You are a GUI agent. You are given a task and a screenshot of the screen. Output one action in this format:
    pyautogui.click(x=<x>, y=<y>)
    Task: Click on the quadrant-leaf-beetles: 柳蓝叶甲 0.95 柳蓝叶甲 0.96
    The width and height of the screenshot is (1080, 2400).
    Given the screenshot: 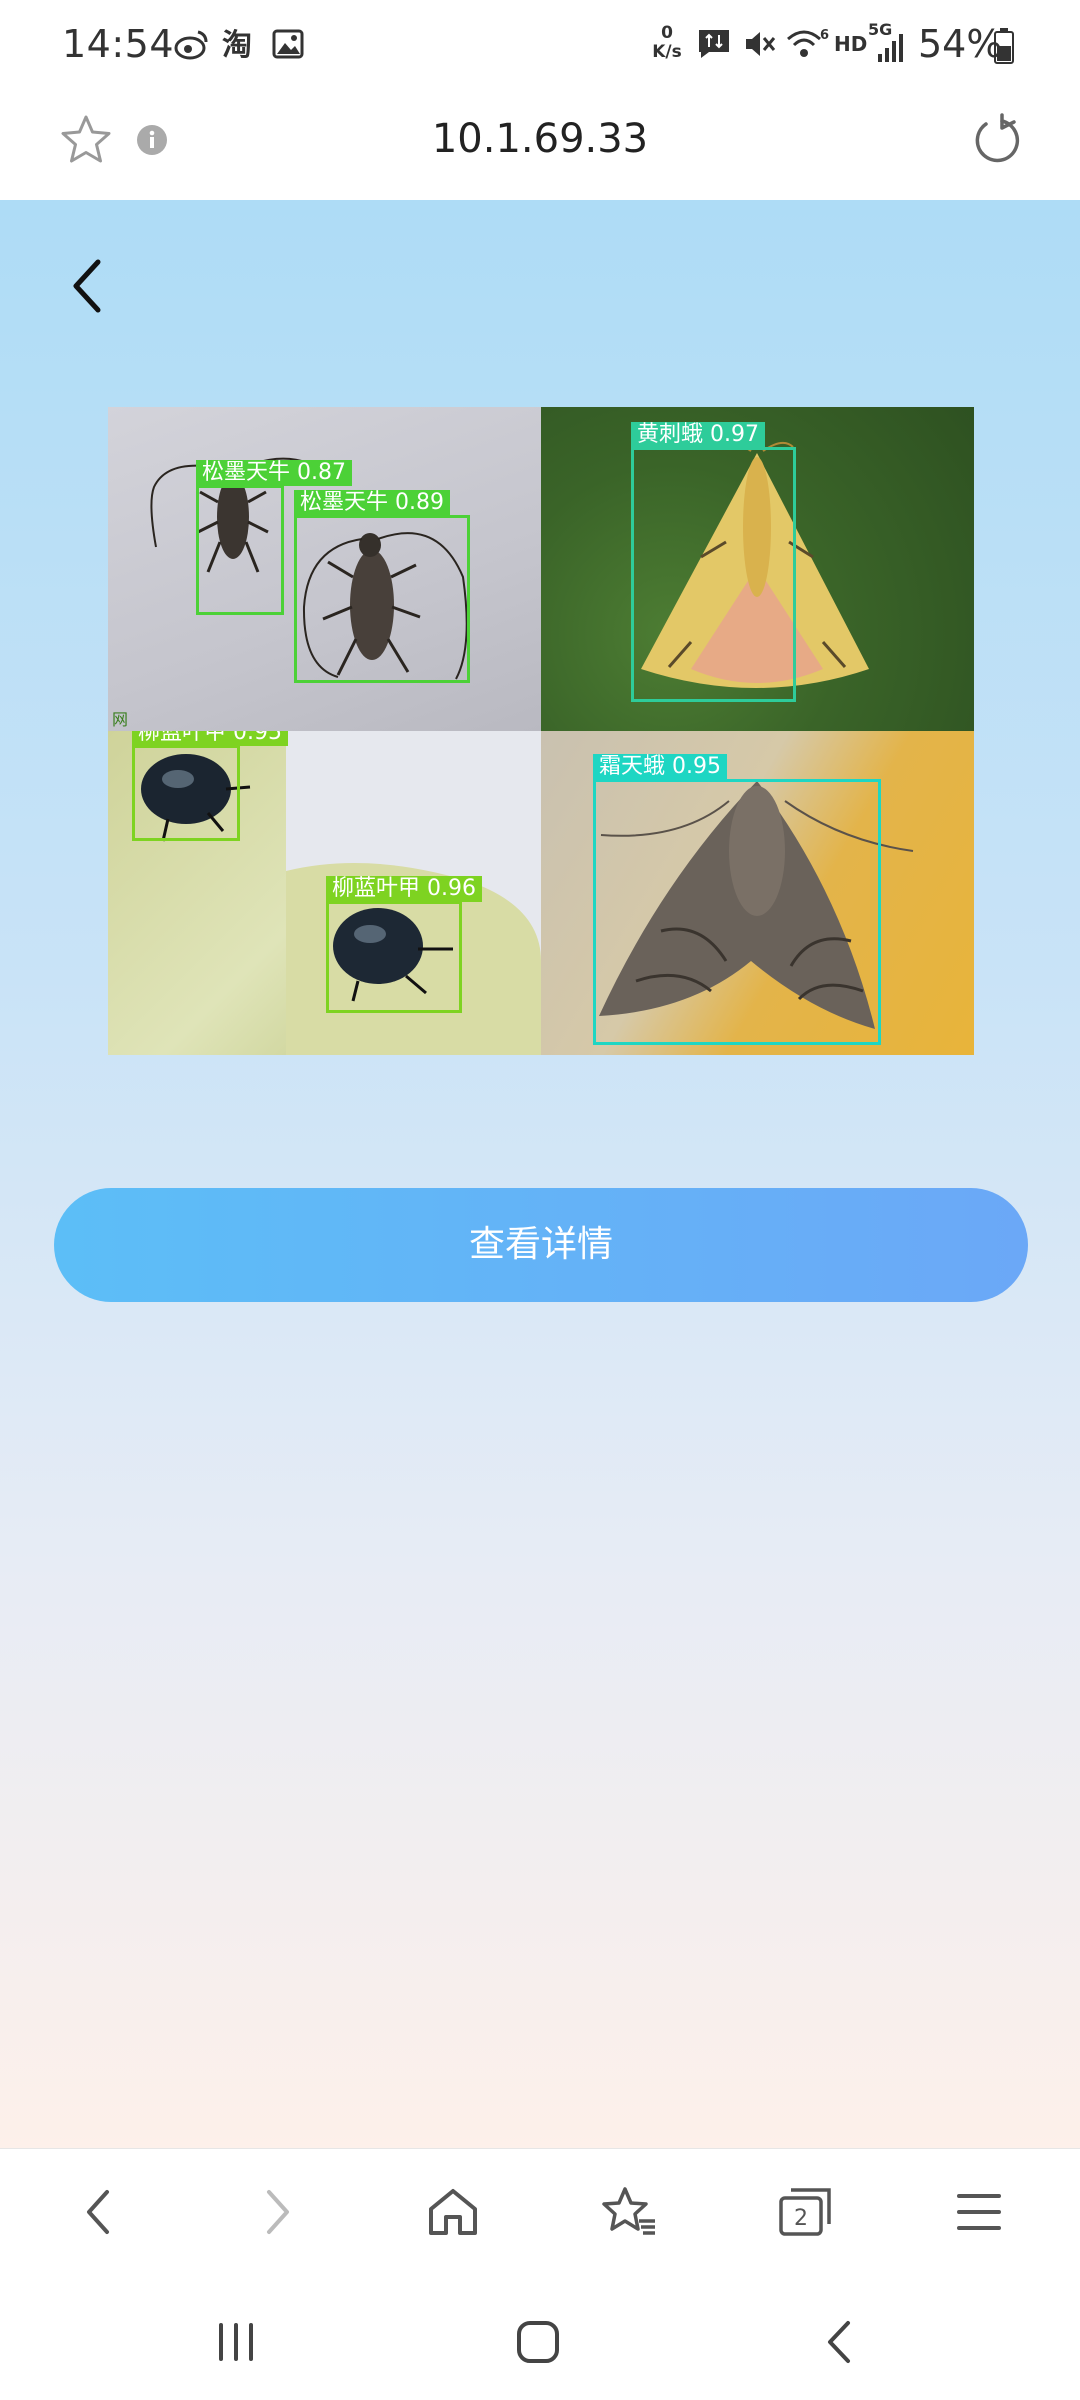 What is the action you would take?
    pyautogui.click(x=324, y=893)
    